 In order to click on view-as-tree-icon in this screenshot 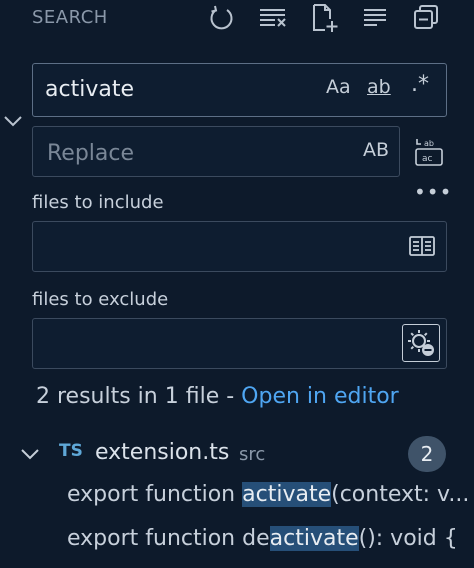, I will do `click(426, 18)`.